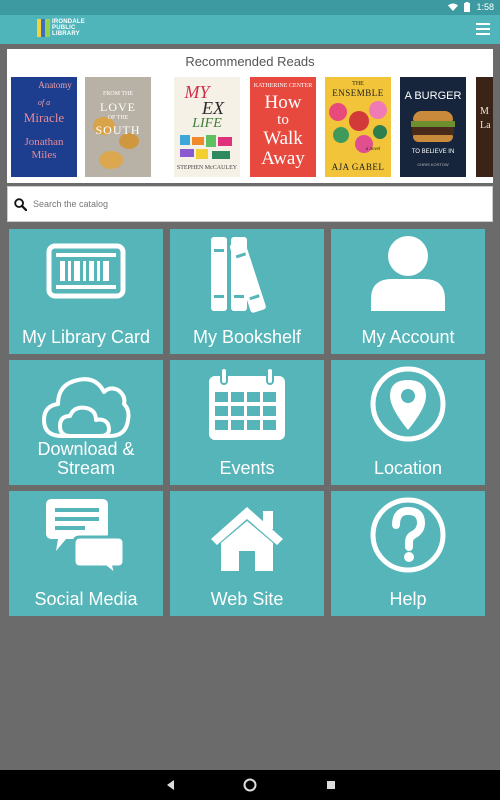 This screenshot has height=800, width=500. I want to click on book-cover: M La, so click(484, 127).